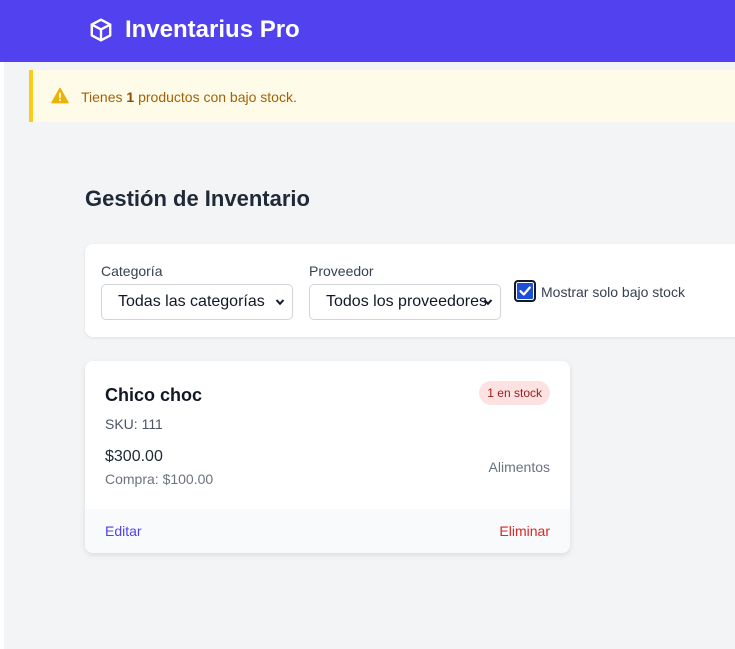 This screenshot has width=735, height=649. Describe the element at coordinates (327, 531) in the screenshot. I see `product-card-footer: Editar Eliminar` at that location.